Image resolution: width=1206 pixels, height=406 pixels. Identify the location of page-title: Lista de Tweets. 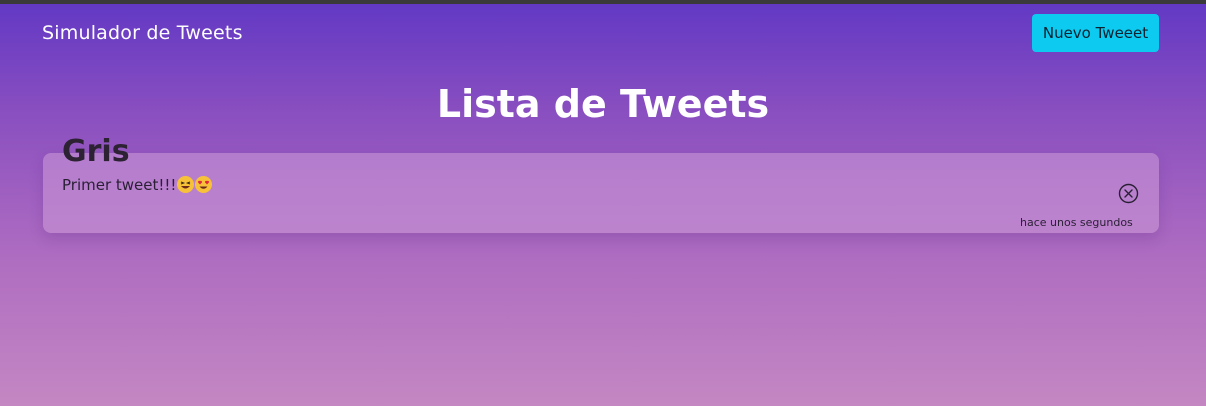
(603, 104).